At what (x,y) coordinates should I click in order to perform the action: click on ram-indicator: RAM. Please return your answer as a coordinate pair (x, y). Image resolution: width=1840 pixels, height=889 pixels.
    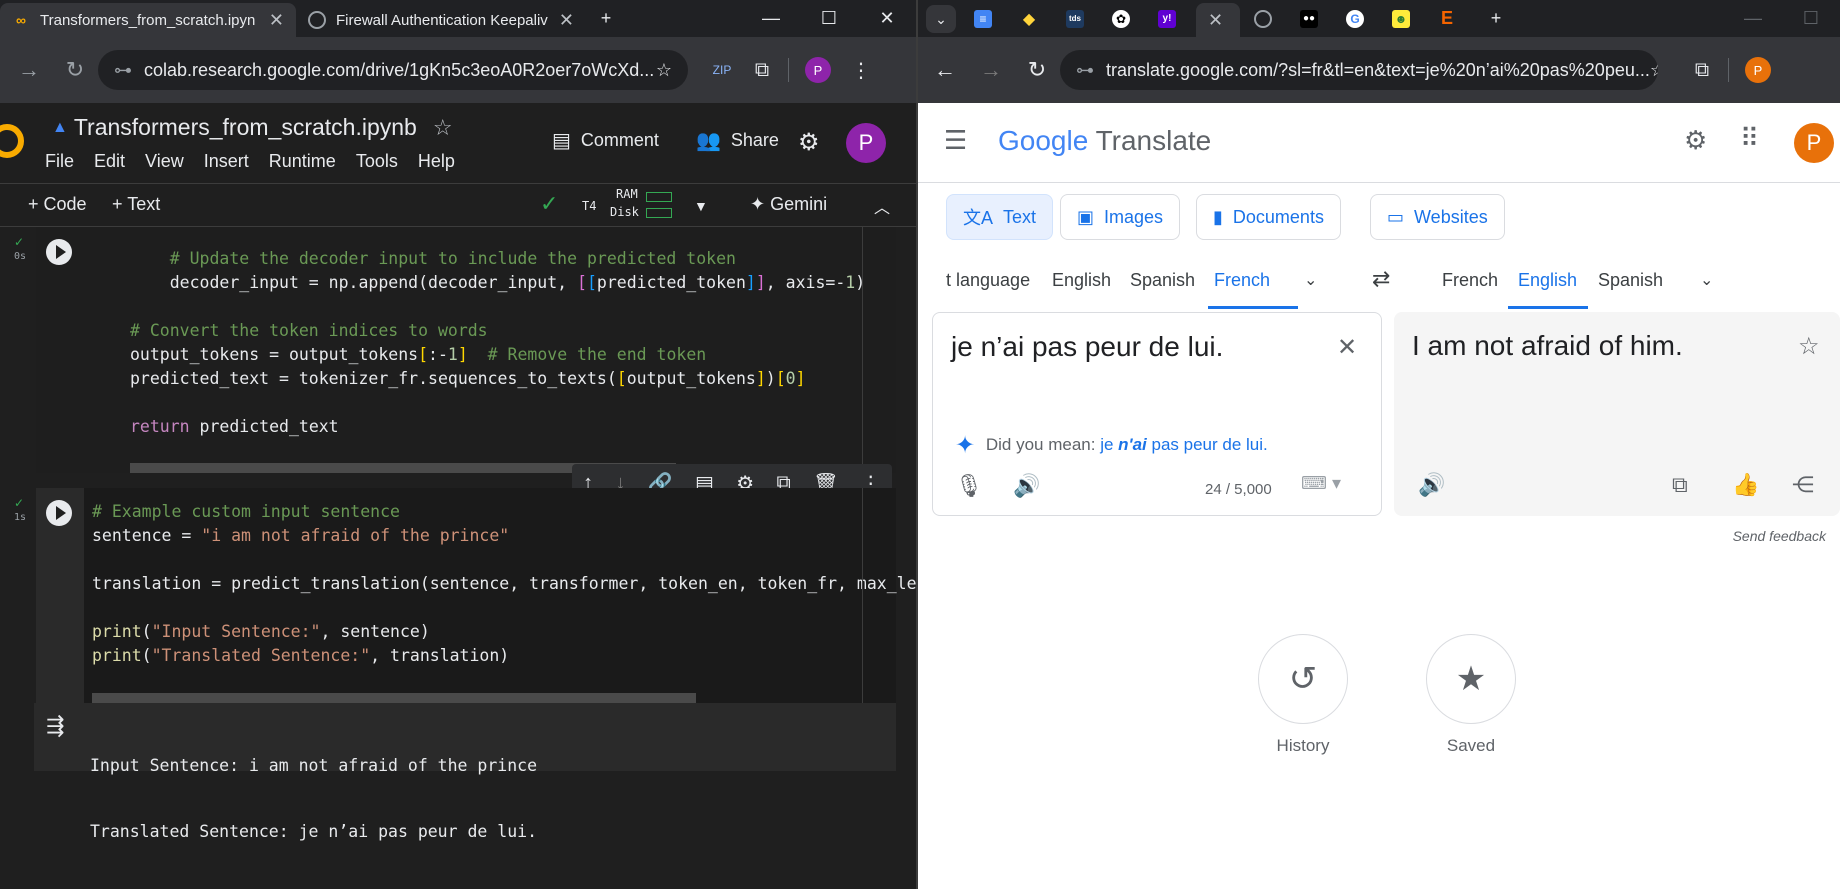
    Looking at the image, I should click on (627, 194).